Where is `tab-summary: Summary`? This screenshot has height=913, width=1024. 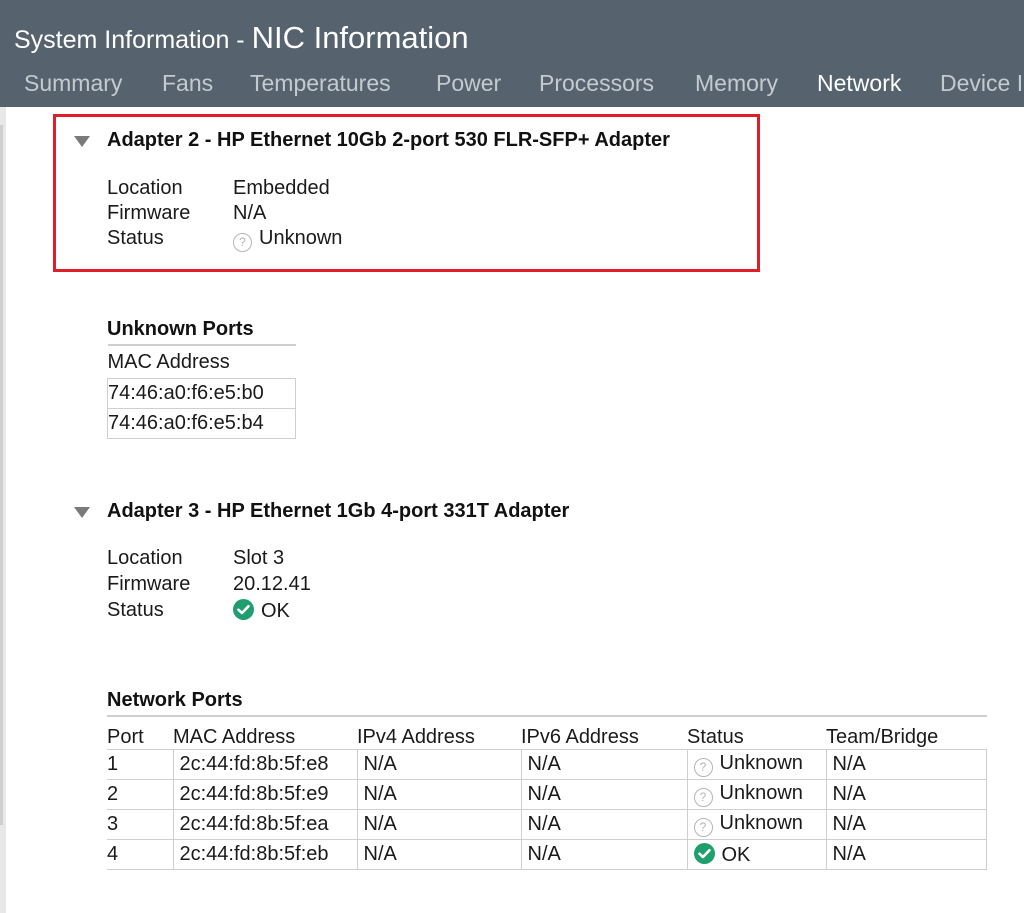
tab-summary: Summary is located at coordinates (73, 83).